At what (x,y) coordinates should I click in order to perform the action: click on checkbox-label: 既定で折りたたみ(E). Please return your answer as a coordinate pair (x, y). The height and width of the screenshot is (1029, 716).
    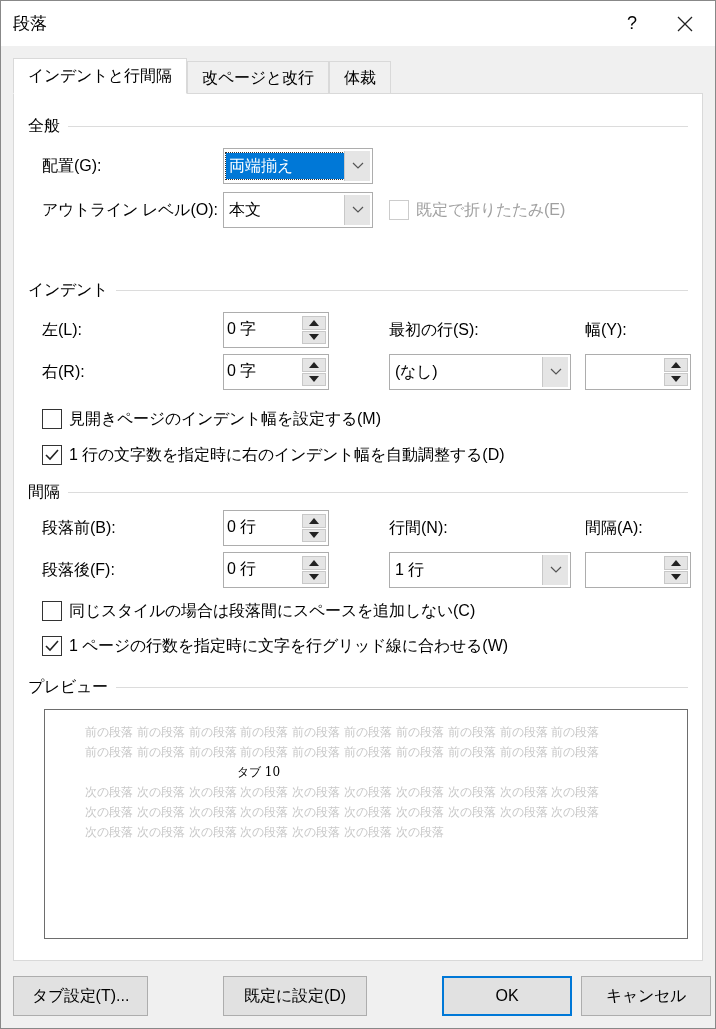
    Looking at the image, I should click on (491, 210).